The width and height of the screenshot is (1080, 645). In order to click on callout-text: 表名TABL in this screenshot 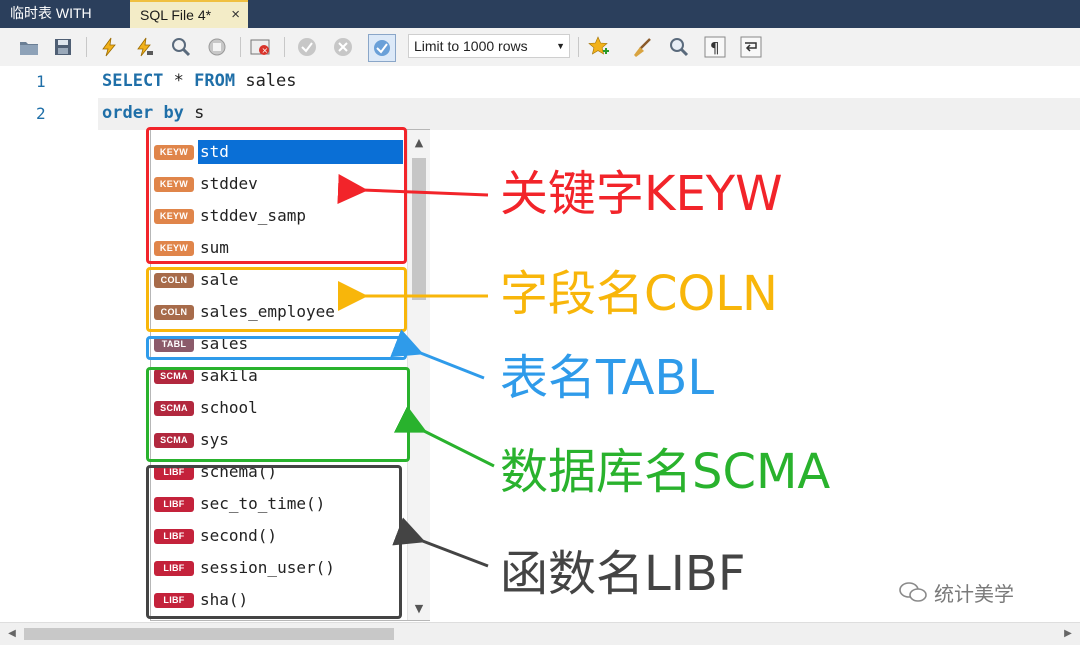, I will do `click(607, 378)`.